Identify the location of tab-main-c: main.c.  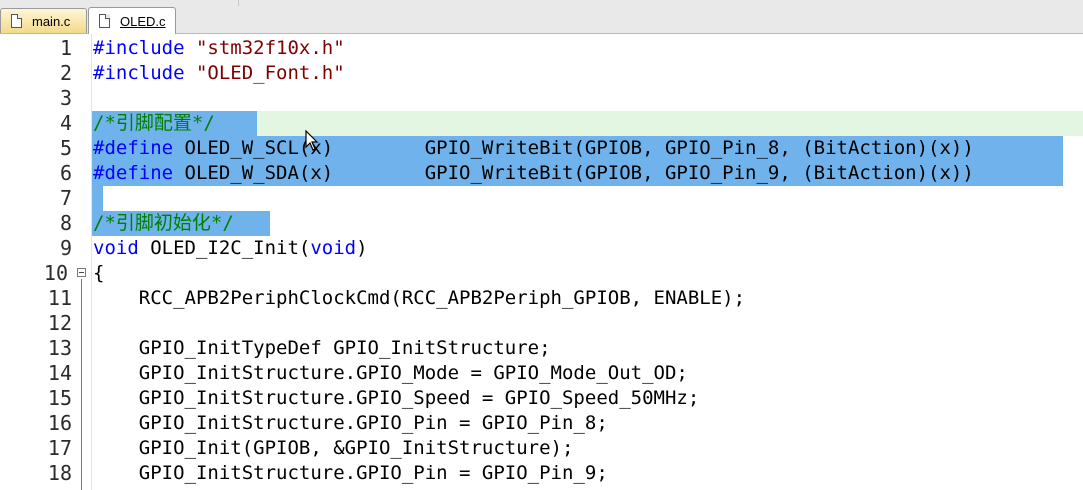
(43, 20).